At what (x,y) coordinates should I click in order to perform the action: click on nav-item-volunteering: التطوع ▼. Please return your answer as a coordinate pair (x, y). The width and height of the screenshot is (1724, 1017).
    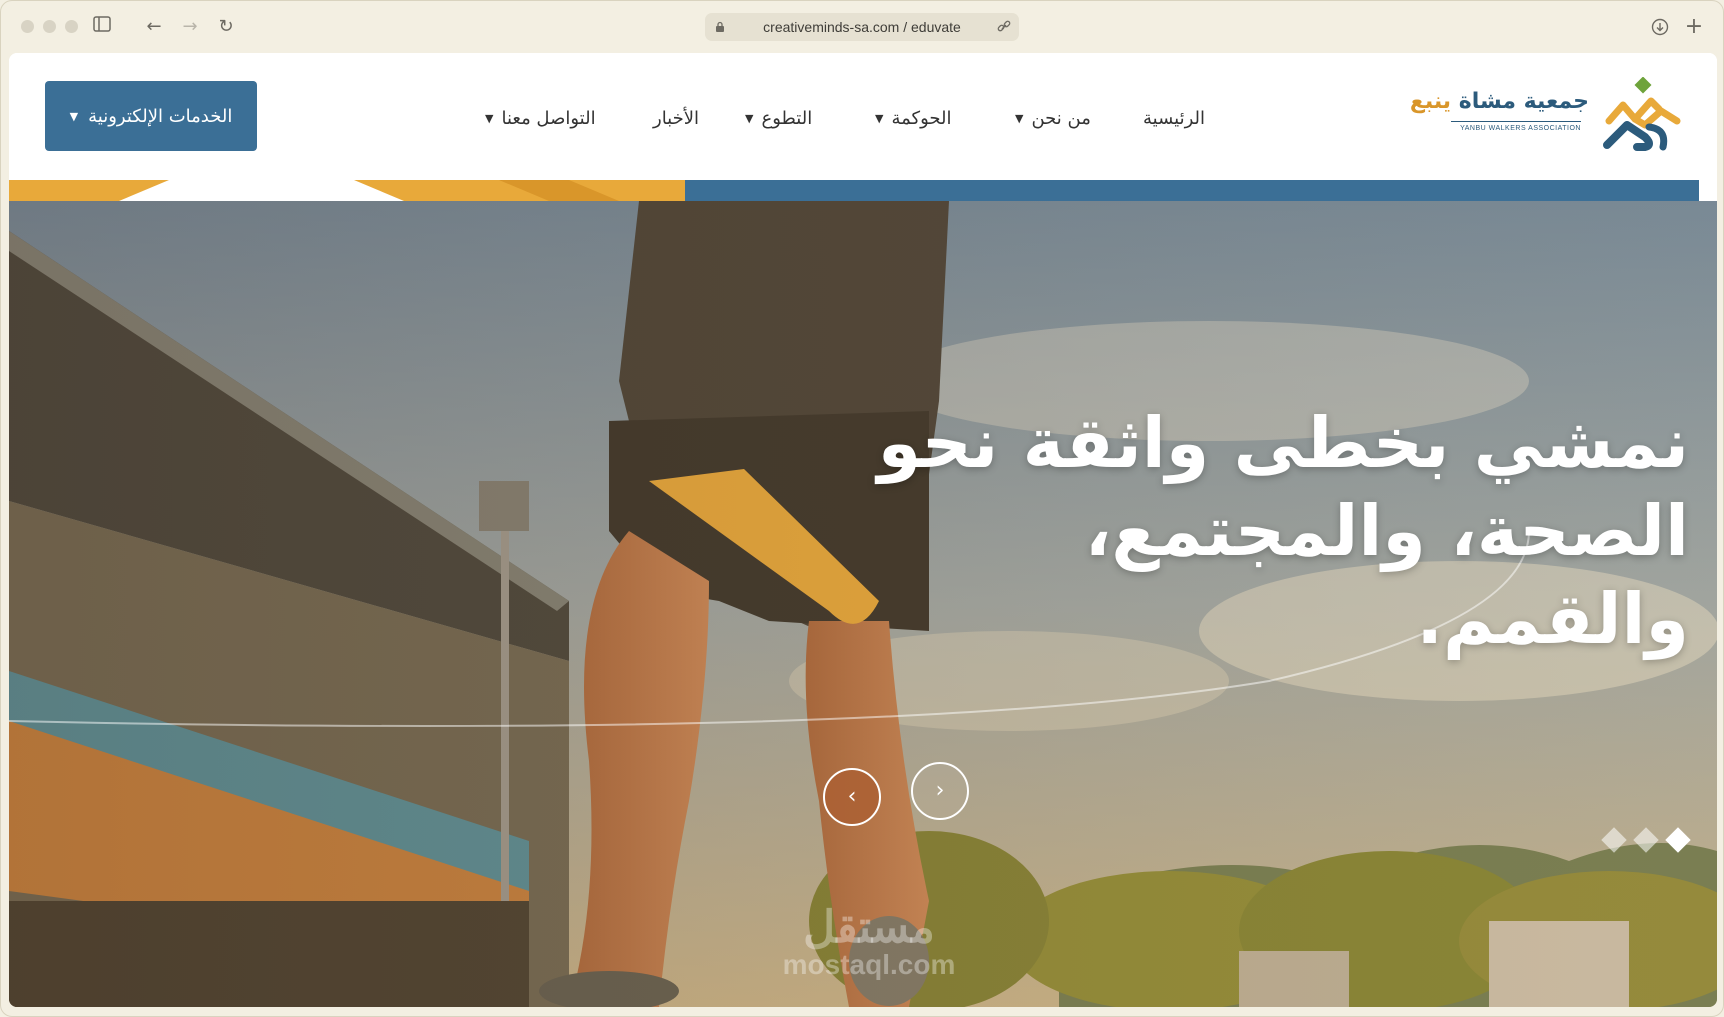
    Looking at the image, I should click on (778, 118).